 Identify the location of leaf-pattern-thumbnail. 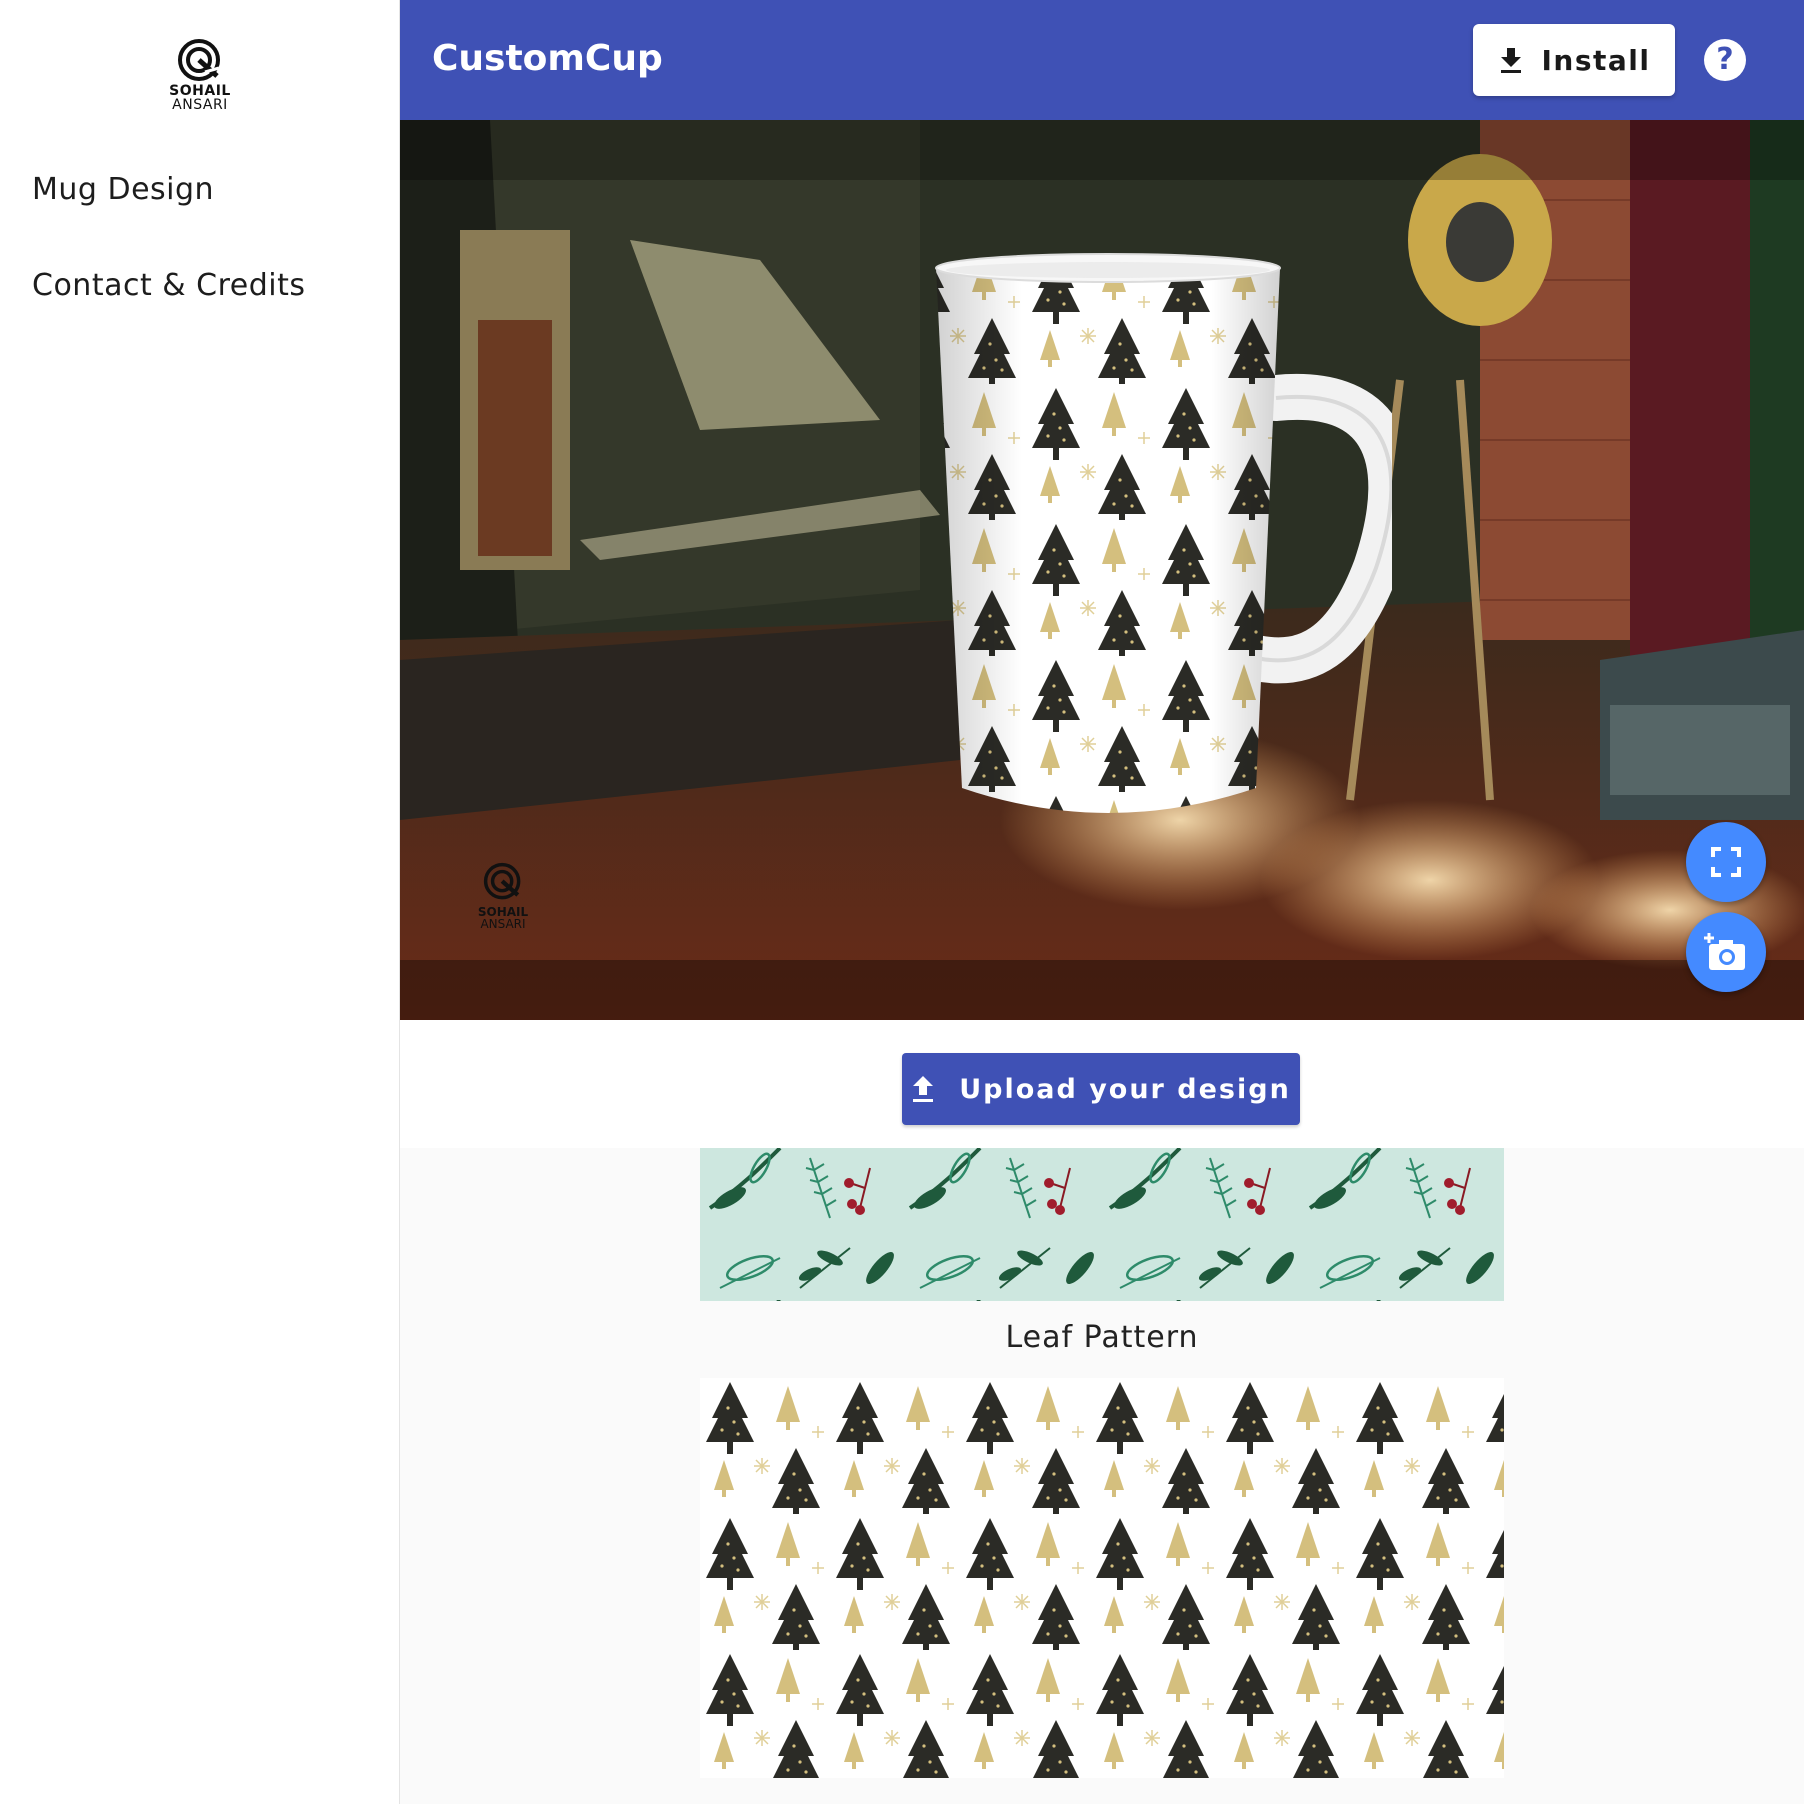
(1102, 1224).